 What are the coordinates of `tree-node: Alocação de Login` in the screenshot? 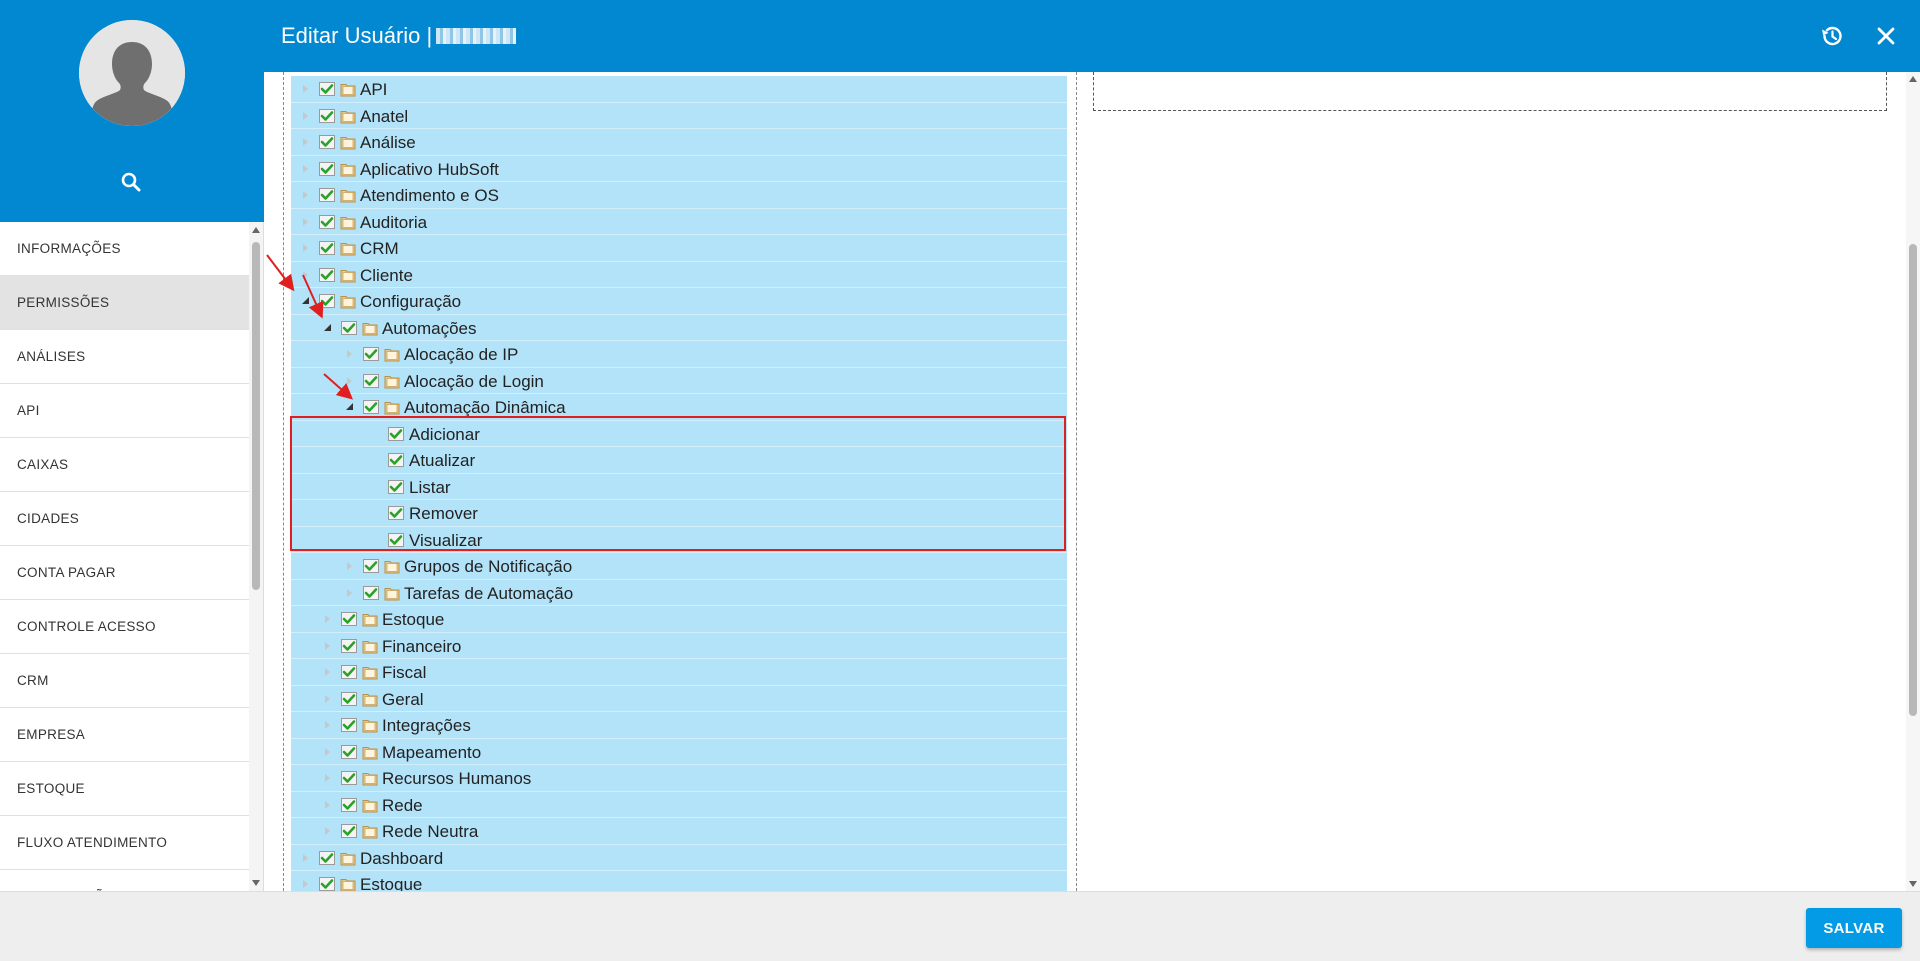 It's located at (679, 380).